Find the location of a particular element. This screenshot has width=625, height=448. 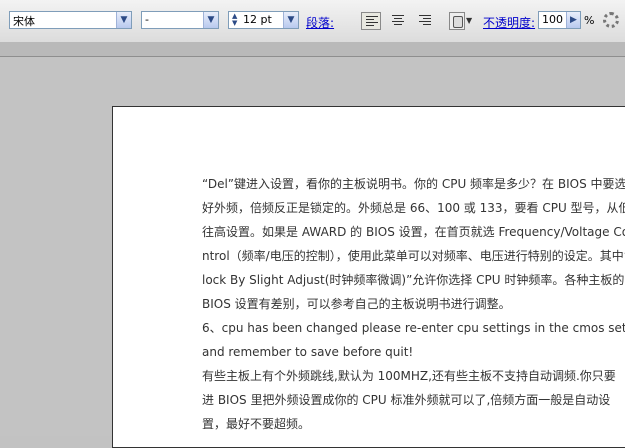

text-line: 有些主板上有个外频跳线,默认为 100MHZ,还有些主板不支持自动调频.你只要 is located at coordinates (409, 376).